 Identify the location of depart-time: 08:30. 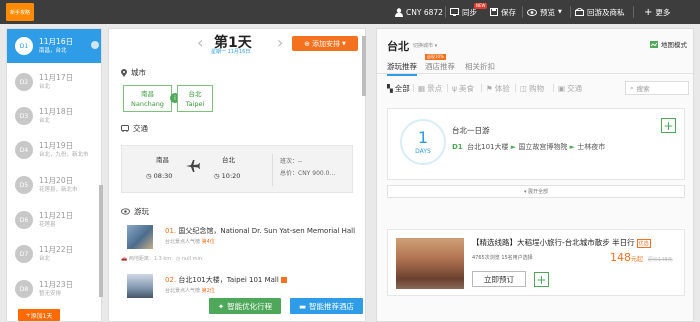
(163, 176).